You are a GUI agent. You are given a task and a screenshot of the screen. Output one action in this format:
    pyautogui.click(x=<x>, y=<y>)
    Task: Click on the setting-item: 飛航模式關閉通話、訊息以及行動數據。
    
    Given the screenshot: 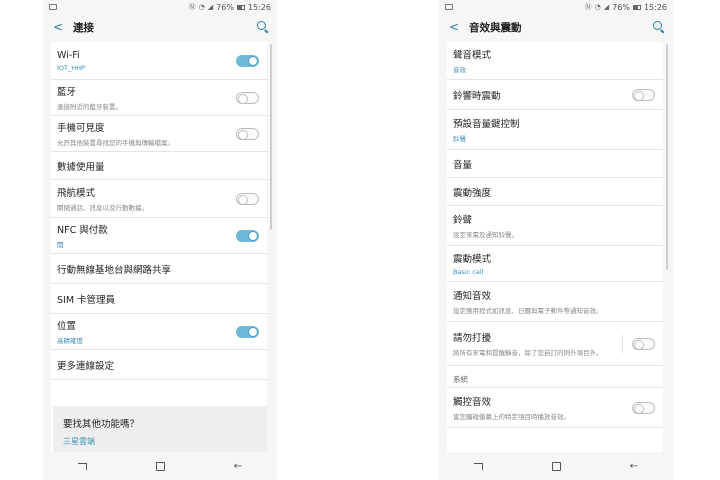 What is the action you would take?
    pyautogui.click(x=159, y=199)
    